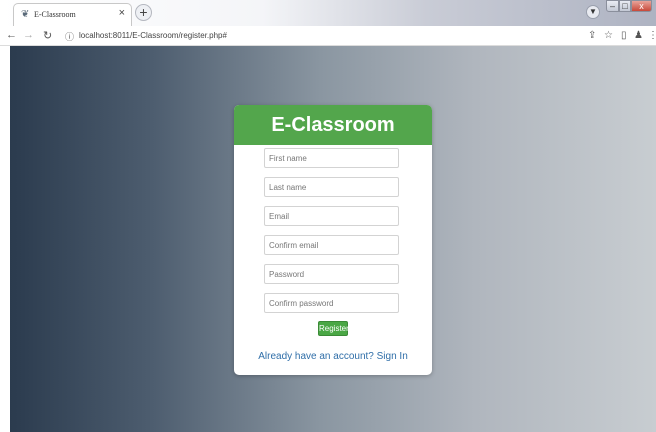  Describe the element at coordinates (624, 35) in the screenshot. I see `side-panel-icon: ▯` at that location.